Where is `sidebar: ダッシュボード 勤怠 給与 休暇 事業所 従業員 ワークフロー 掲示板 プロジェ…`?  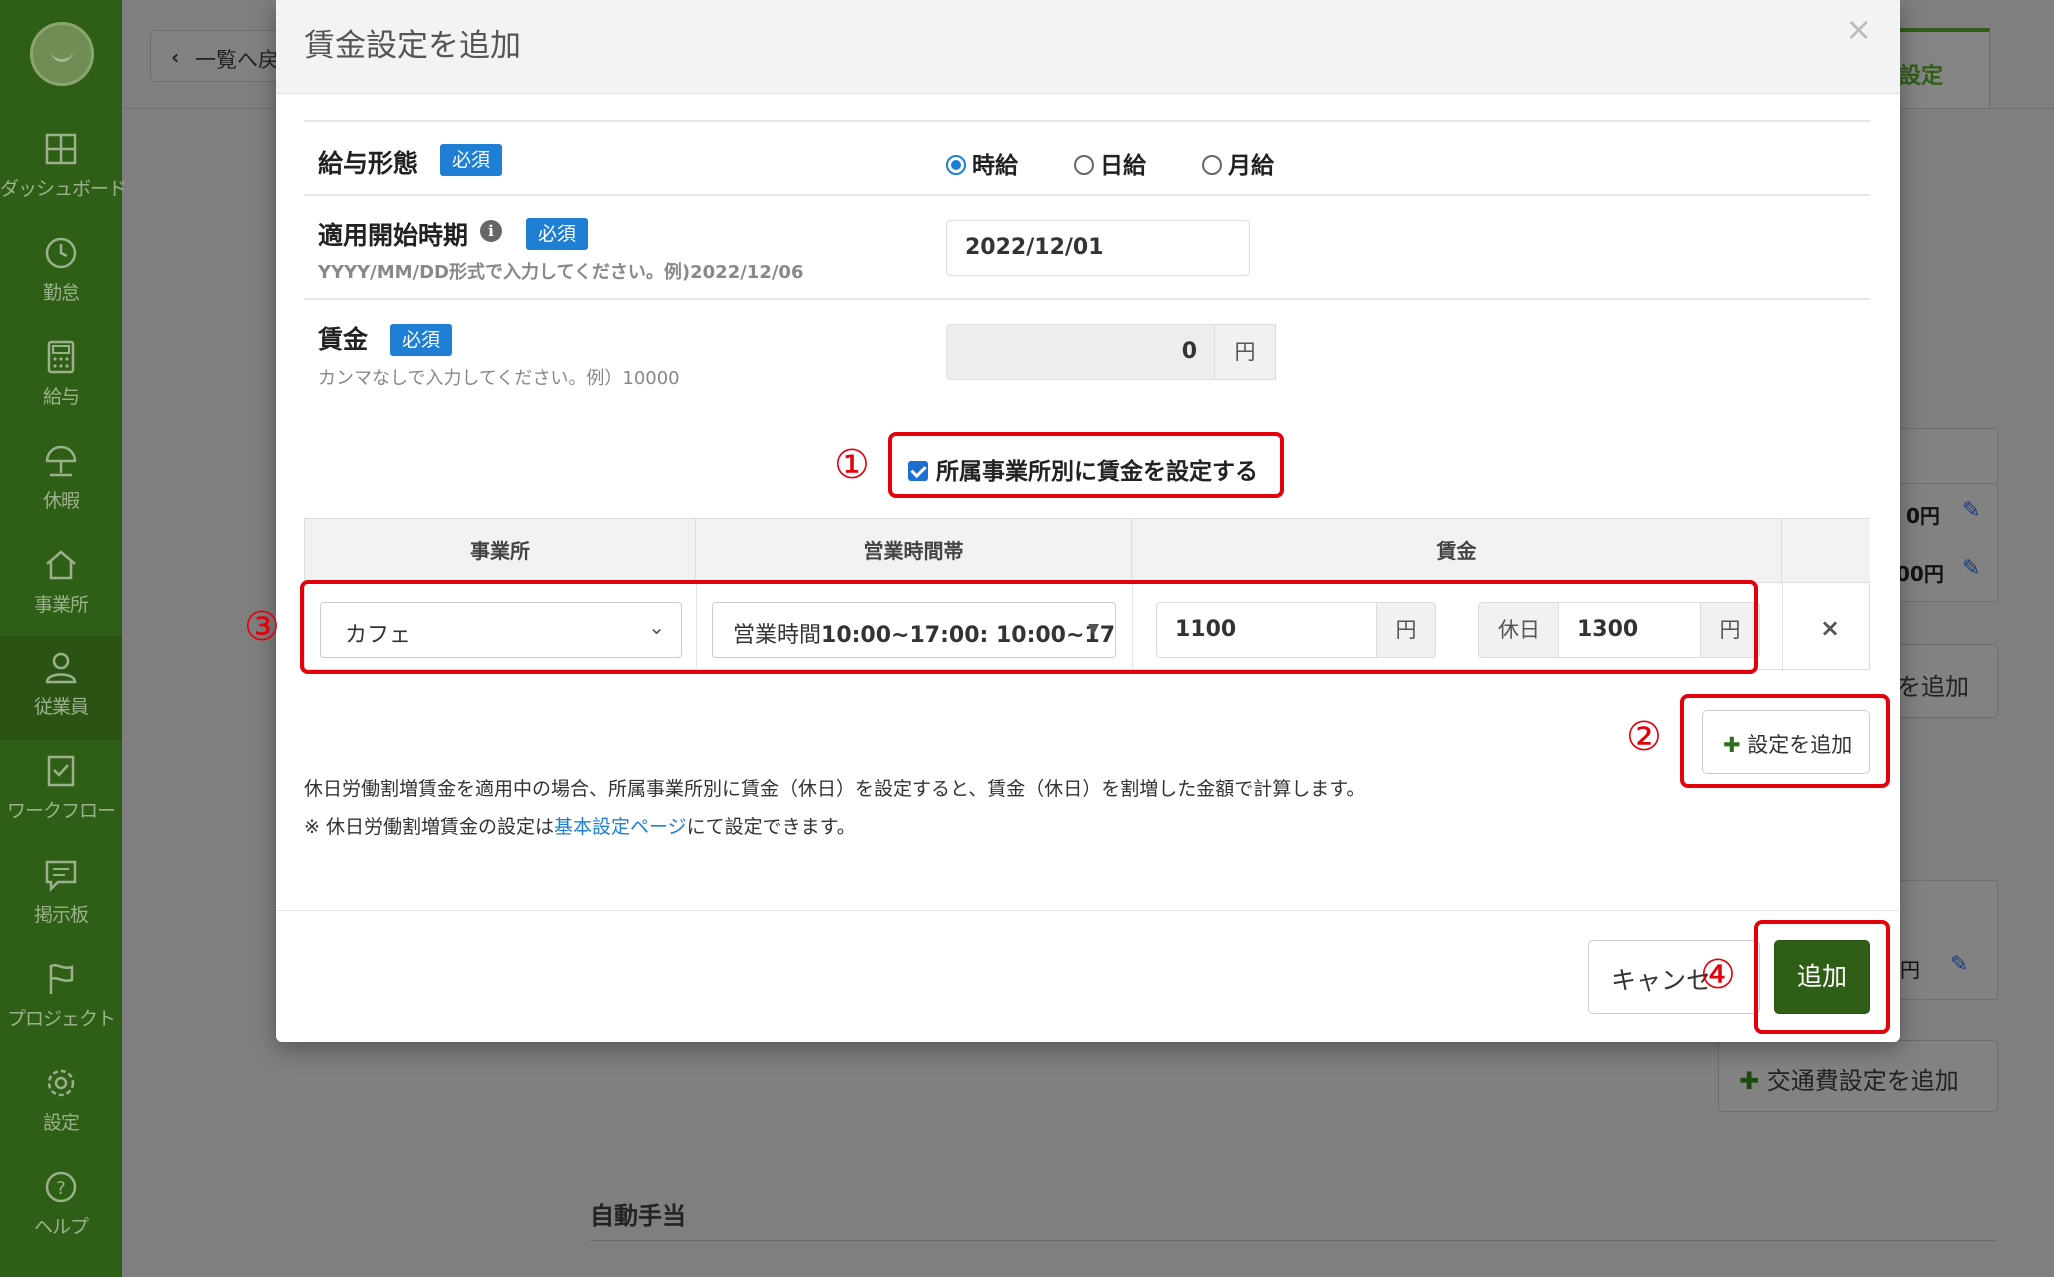 sidebar: ダッシュボード 勤怠 給与 休暇 事業所 従業員 ワークフロー 掲示板 プロジェ… is located at coordinates (63, 638).